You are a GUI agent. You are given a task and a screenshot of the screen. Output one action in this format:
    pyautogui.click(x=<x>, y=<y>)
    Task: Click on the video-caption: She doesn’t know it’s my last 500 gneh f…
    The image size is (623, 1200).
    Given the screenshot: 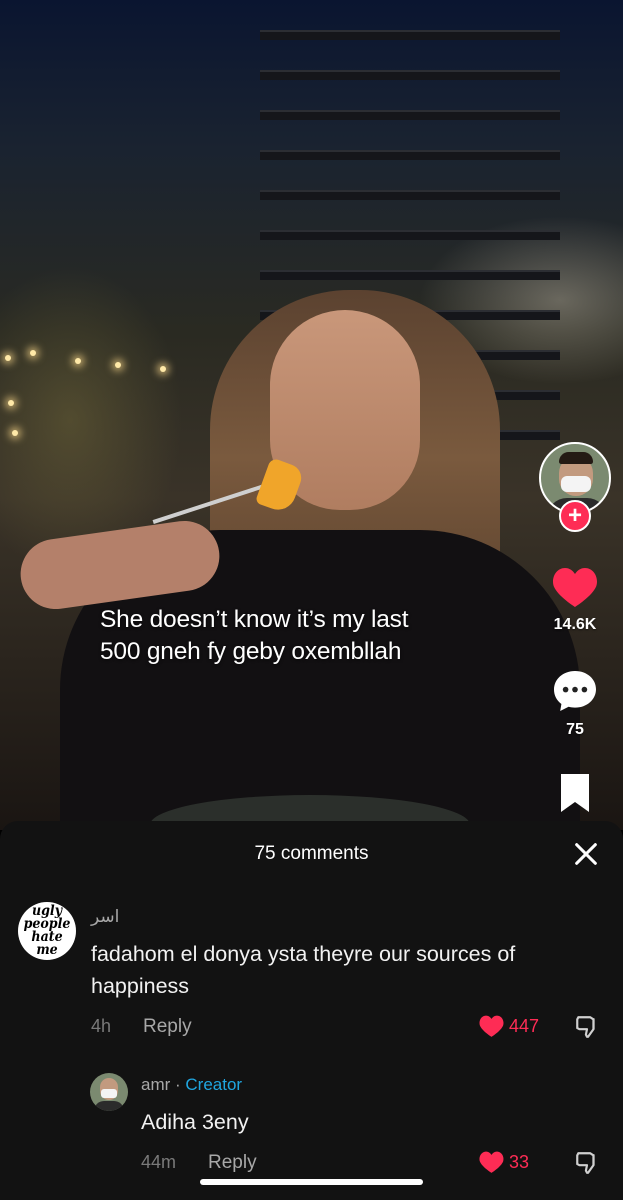 What is the action you would take?
    pyautogui.click(x=310, y=636)
    